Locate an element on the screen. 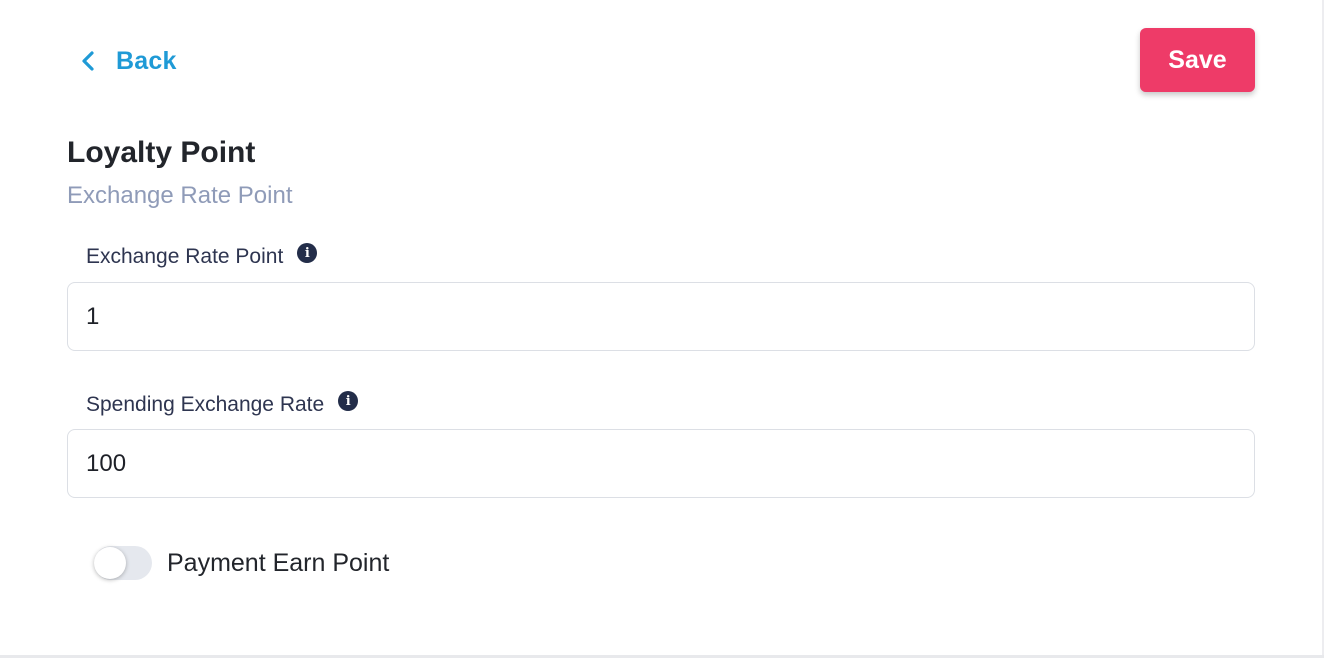 The image size is (1324, 658). page-subtitle: Exchange Rate Point is located at coordinates (180, 195).